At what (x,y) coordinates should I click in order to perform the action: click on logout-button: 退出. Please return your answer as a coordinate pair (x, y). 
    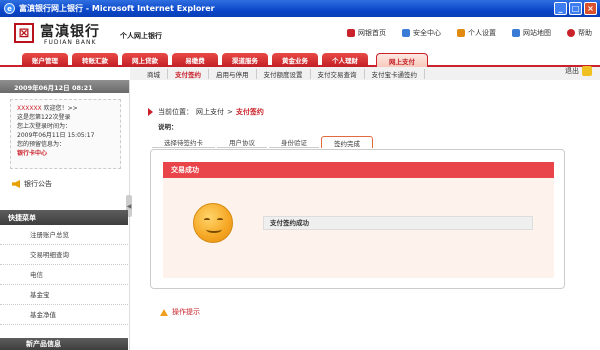
    Looking at the image, I should click on (578, 71).